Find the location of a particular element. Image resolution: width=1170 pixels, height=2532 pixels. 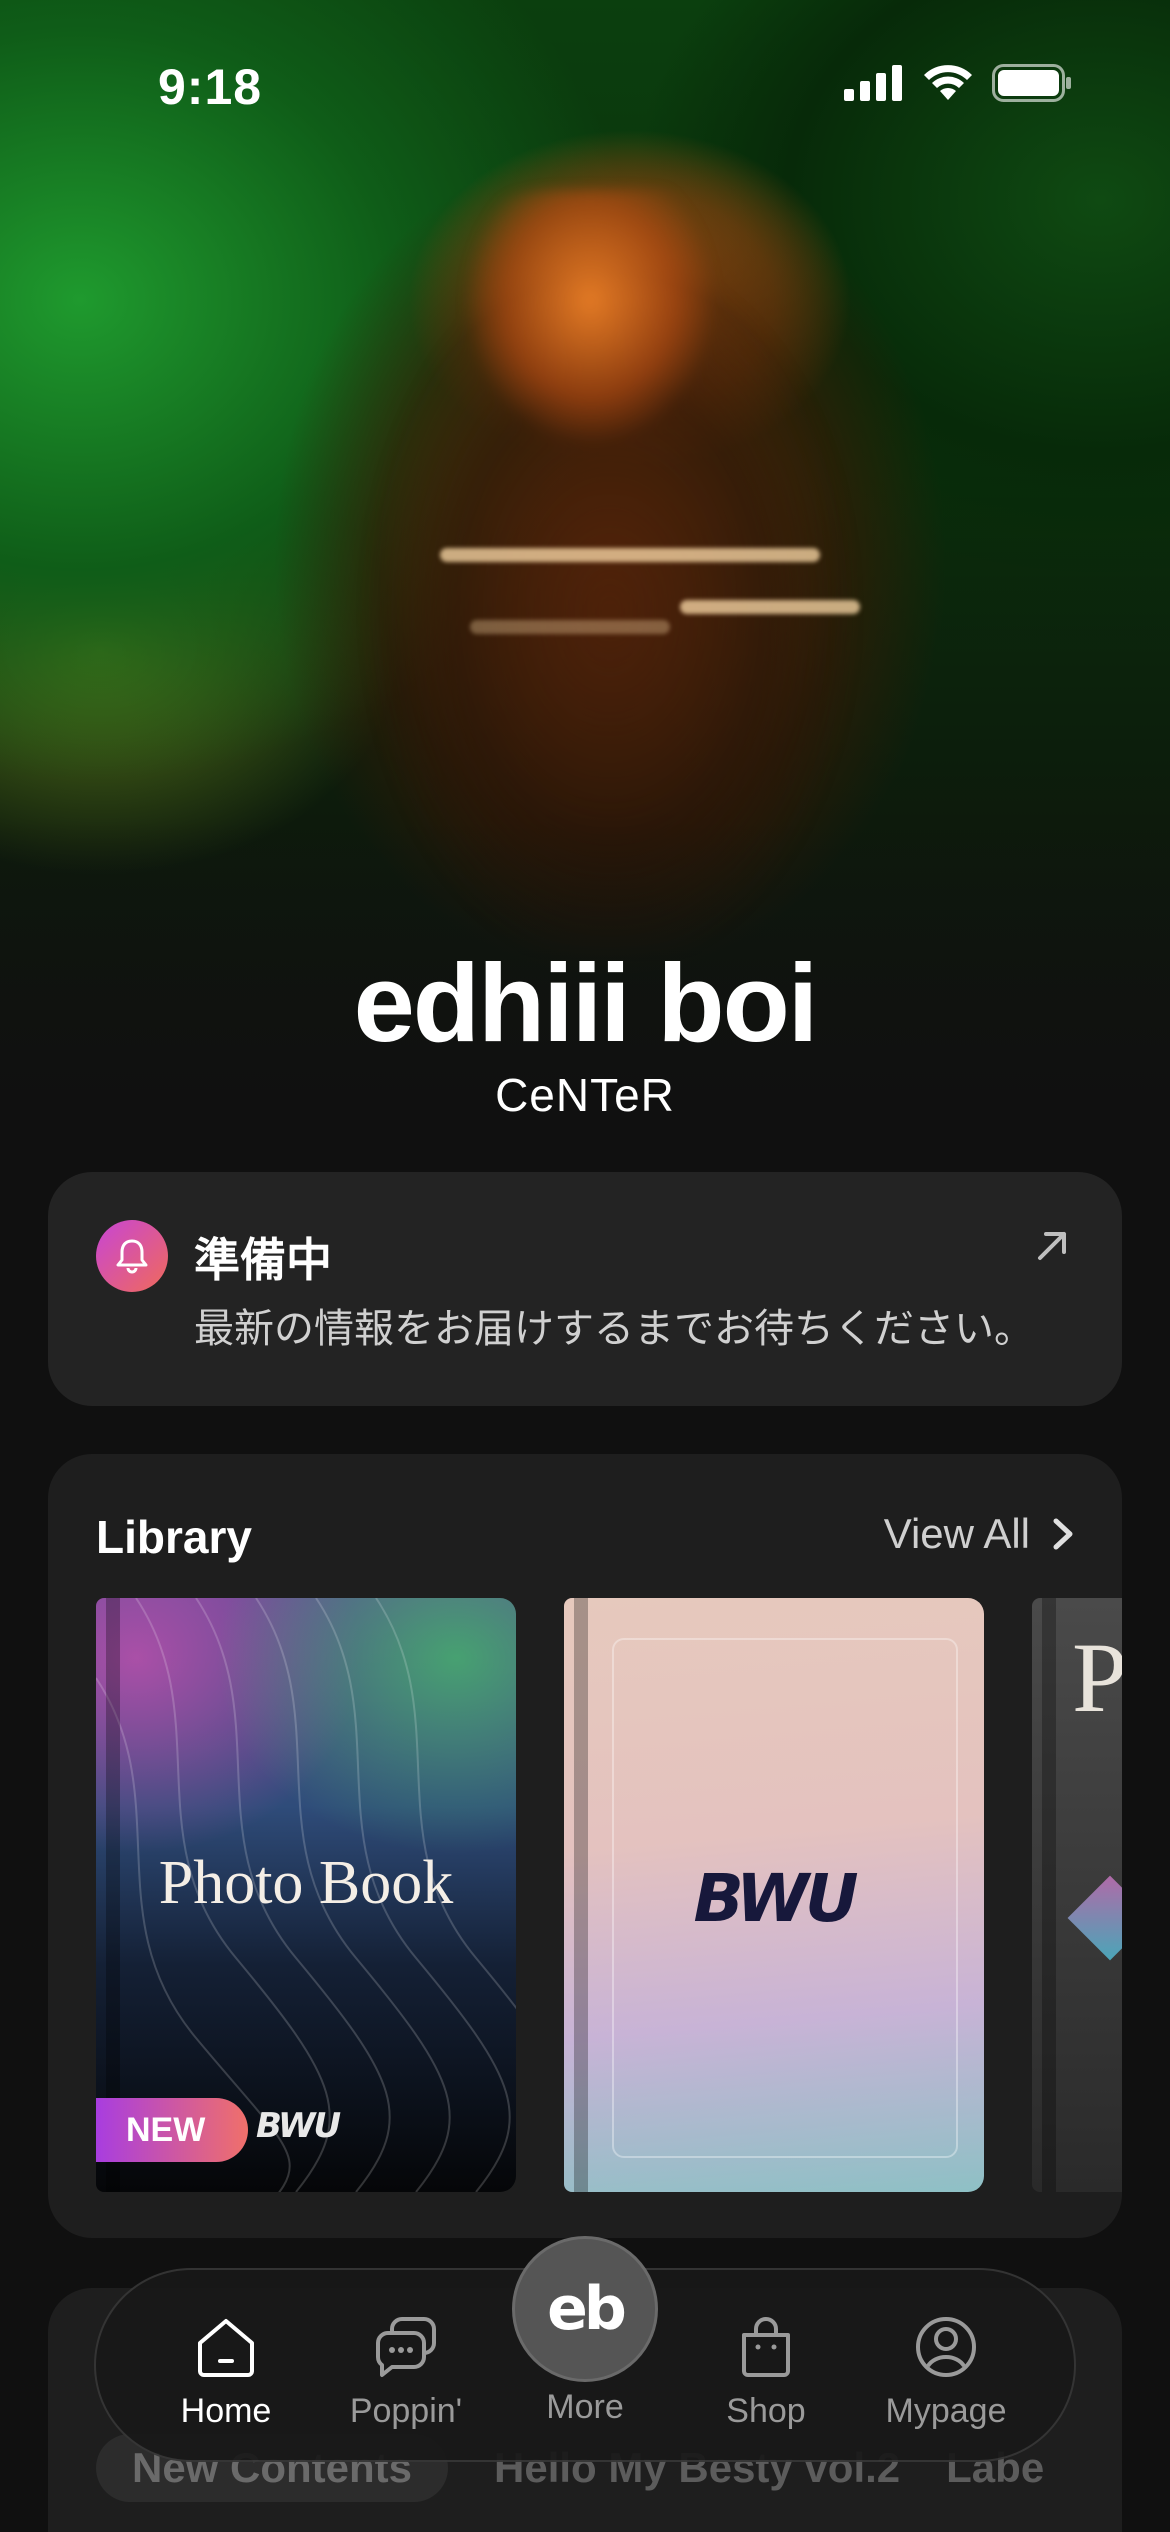

library-book-partial: P B is located at coordinates (1077, 1895).